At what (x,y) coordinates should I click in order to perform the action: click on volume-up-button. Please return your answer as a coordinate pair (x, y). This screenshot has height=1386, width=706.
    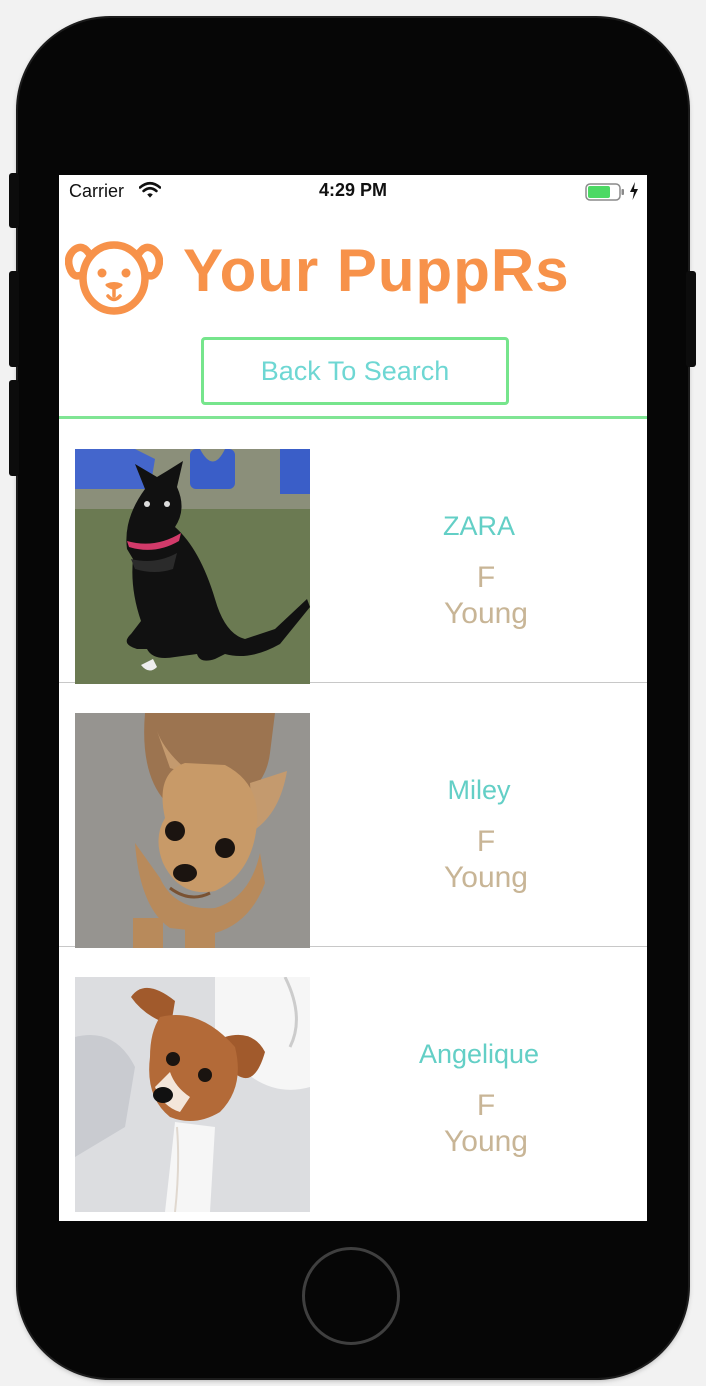
    Looking at the image, I should click on (14, 319).